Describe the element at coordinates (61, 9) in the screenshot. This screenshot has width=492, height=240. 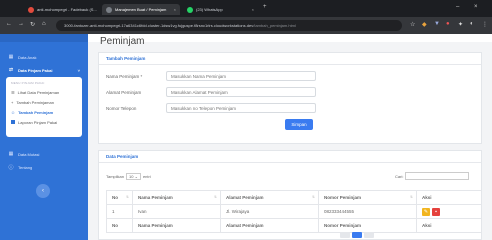
I see `browser-tab: anti-mohompegri - Fadebauk (S... ×` at that location.